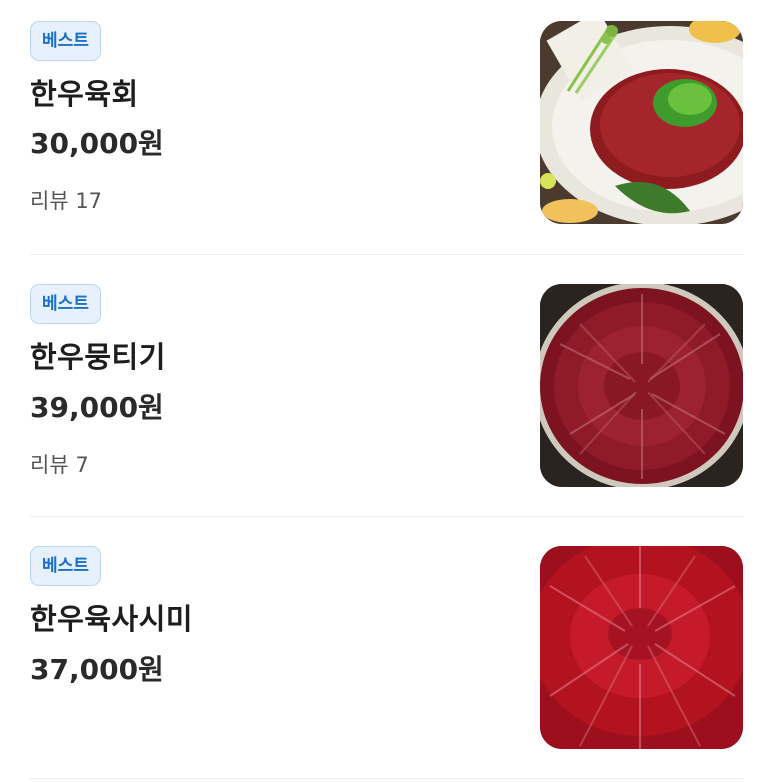  What do you see at coordinates (641, 647) in the screenshot?
I see `yuk-sashimi-photo` at bounding box center [641, 647].